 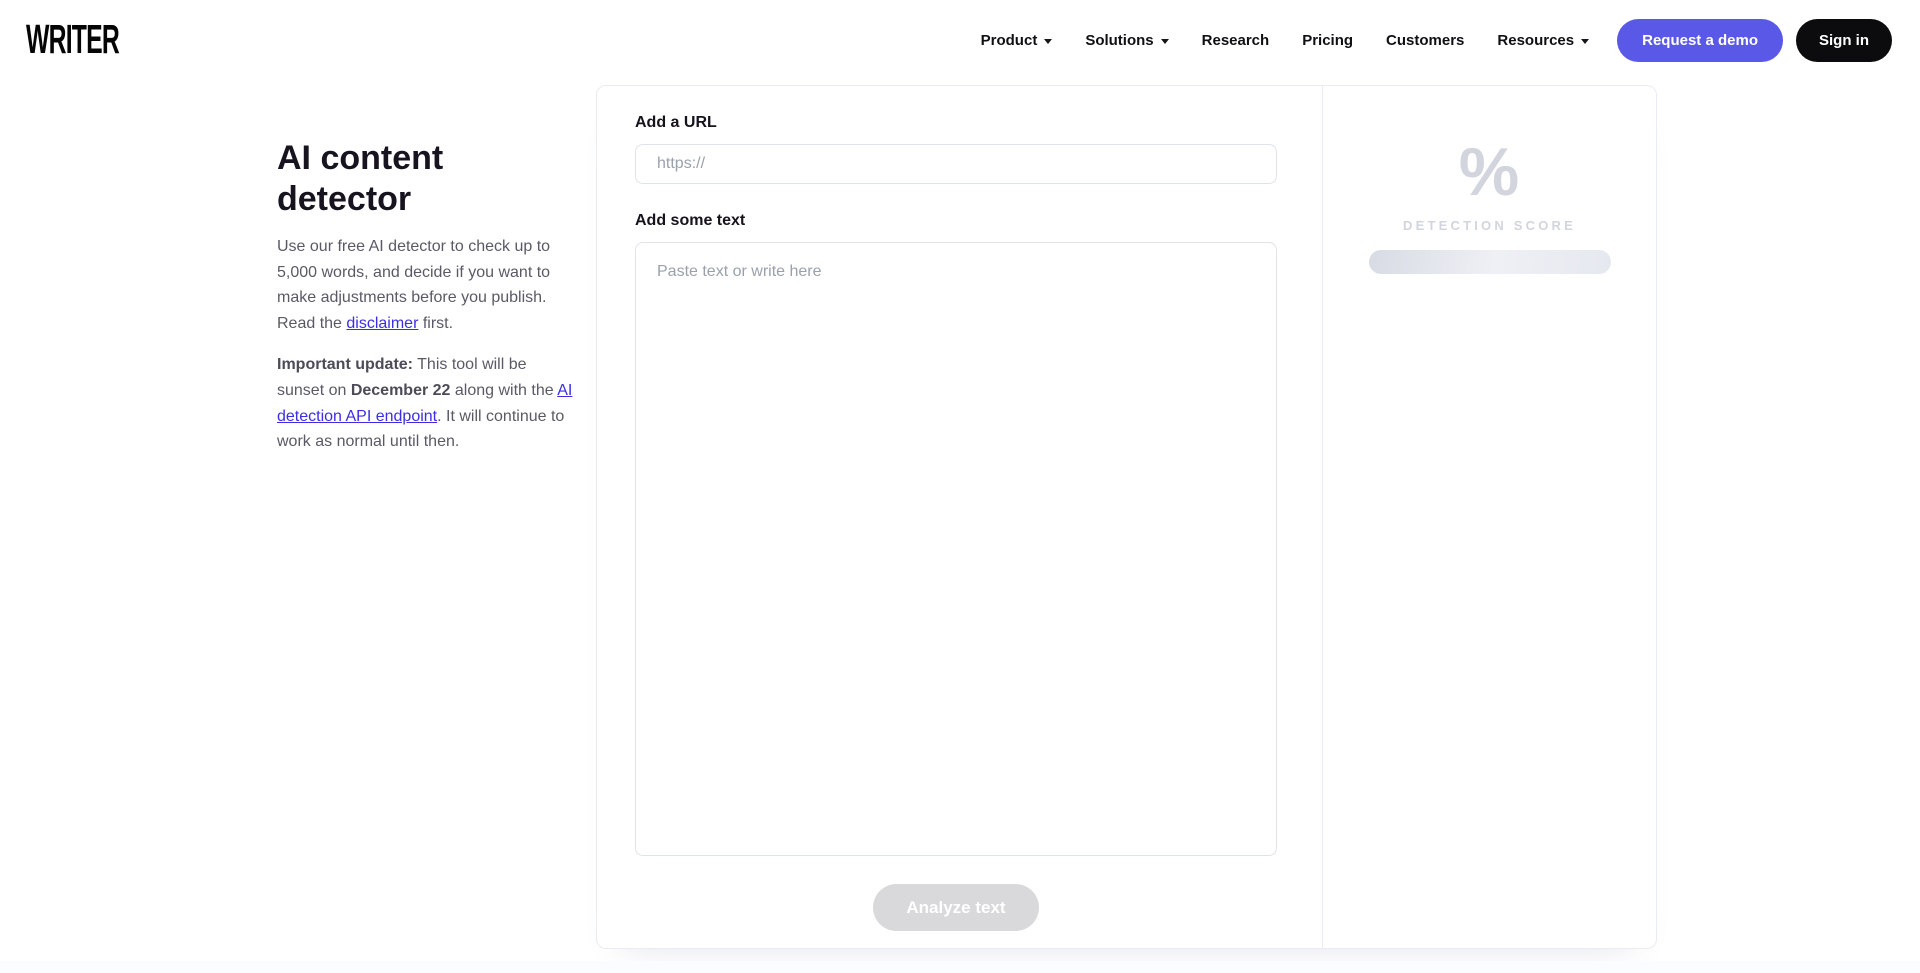 I want to click on nav-item-product: Product, so click(x=1017, y=40).